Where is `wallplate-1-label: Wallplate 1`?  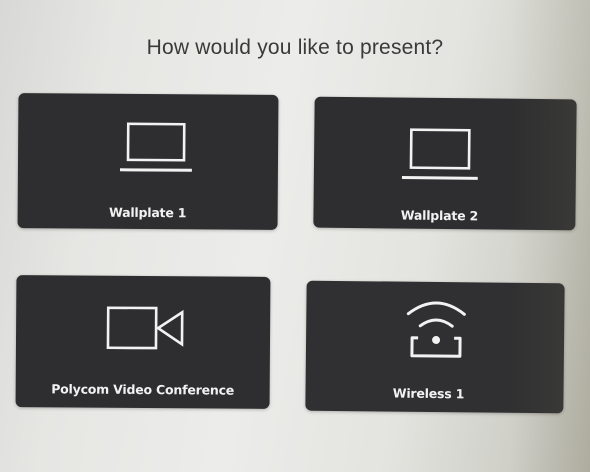 wallplate-1-label: Wallplate 1 is located at coordinates (147, 212).